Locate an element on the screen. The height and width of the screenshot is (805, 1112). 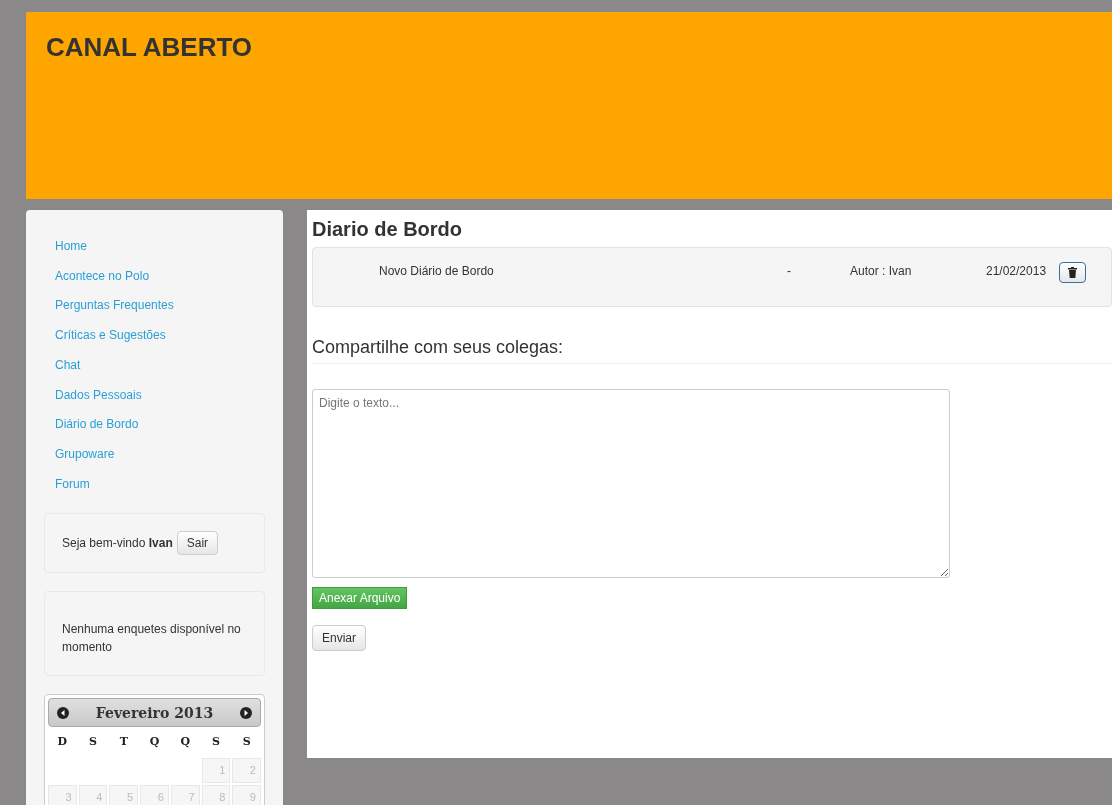
entry-author: Autor : Ivan is located at coordinates (881, 271).